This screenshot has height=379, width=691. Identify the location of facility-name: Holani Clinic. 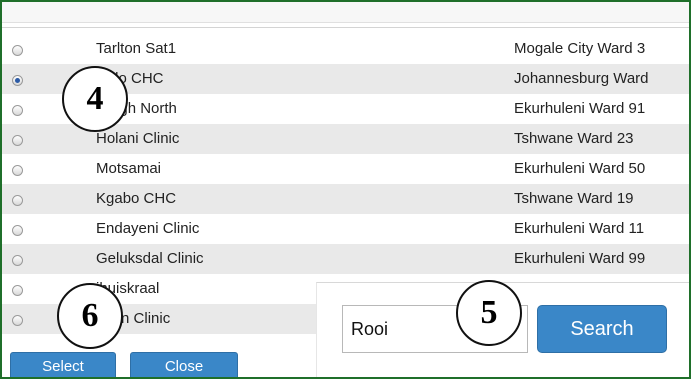
(138, 138).